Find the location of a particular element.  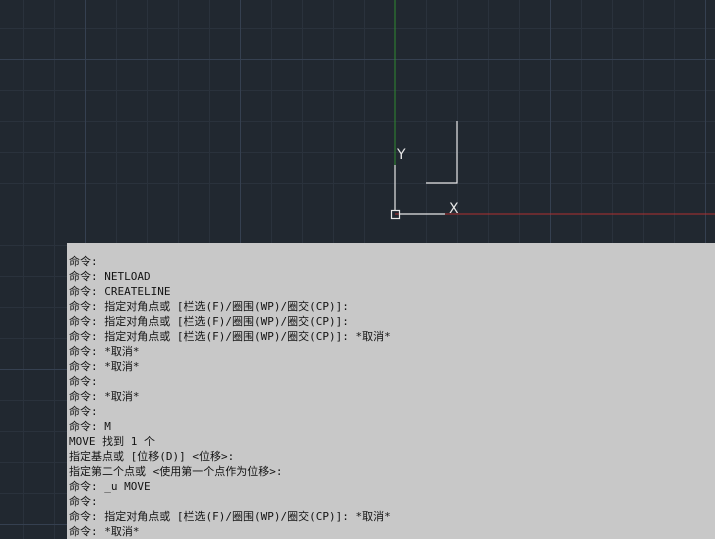

command-history-line: 指定基点或 [位移(D)] <位移>: is located at coordinates (152, 456).